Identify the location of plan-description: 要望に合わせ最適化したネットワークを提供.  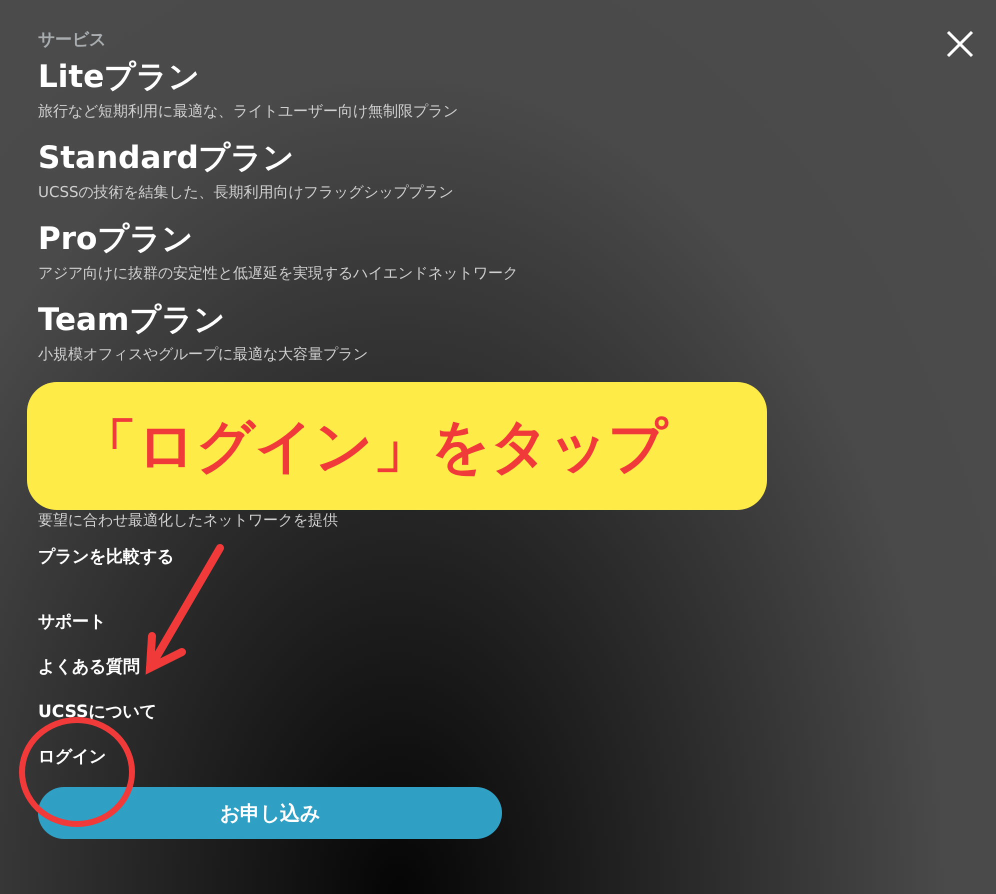
(188, 520).